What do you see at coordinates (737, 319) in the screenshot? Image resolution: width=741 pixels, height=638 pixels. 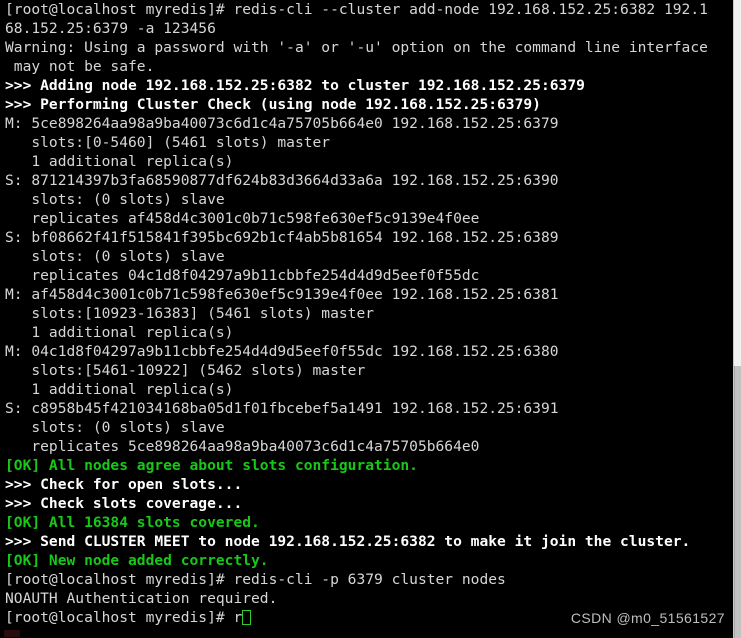 I see `vertical-scrollbar` at bounding box center [737, 319].